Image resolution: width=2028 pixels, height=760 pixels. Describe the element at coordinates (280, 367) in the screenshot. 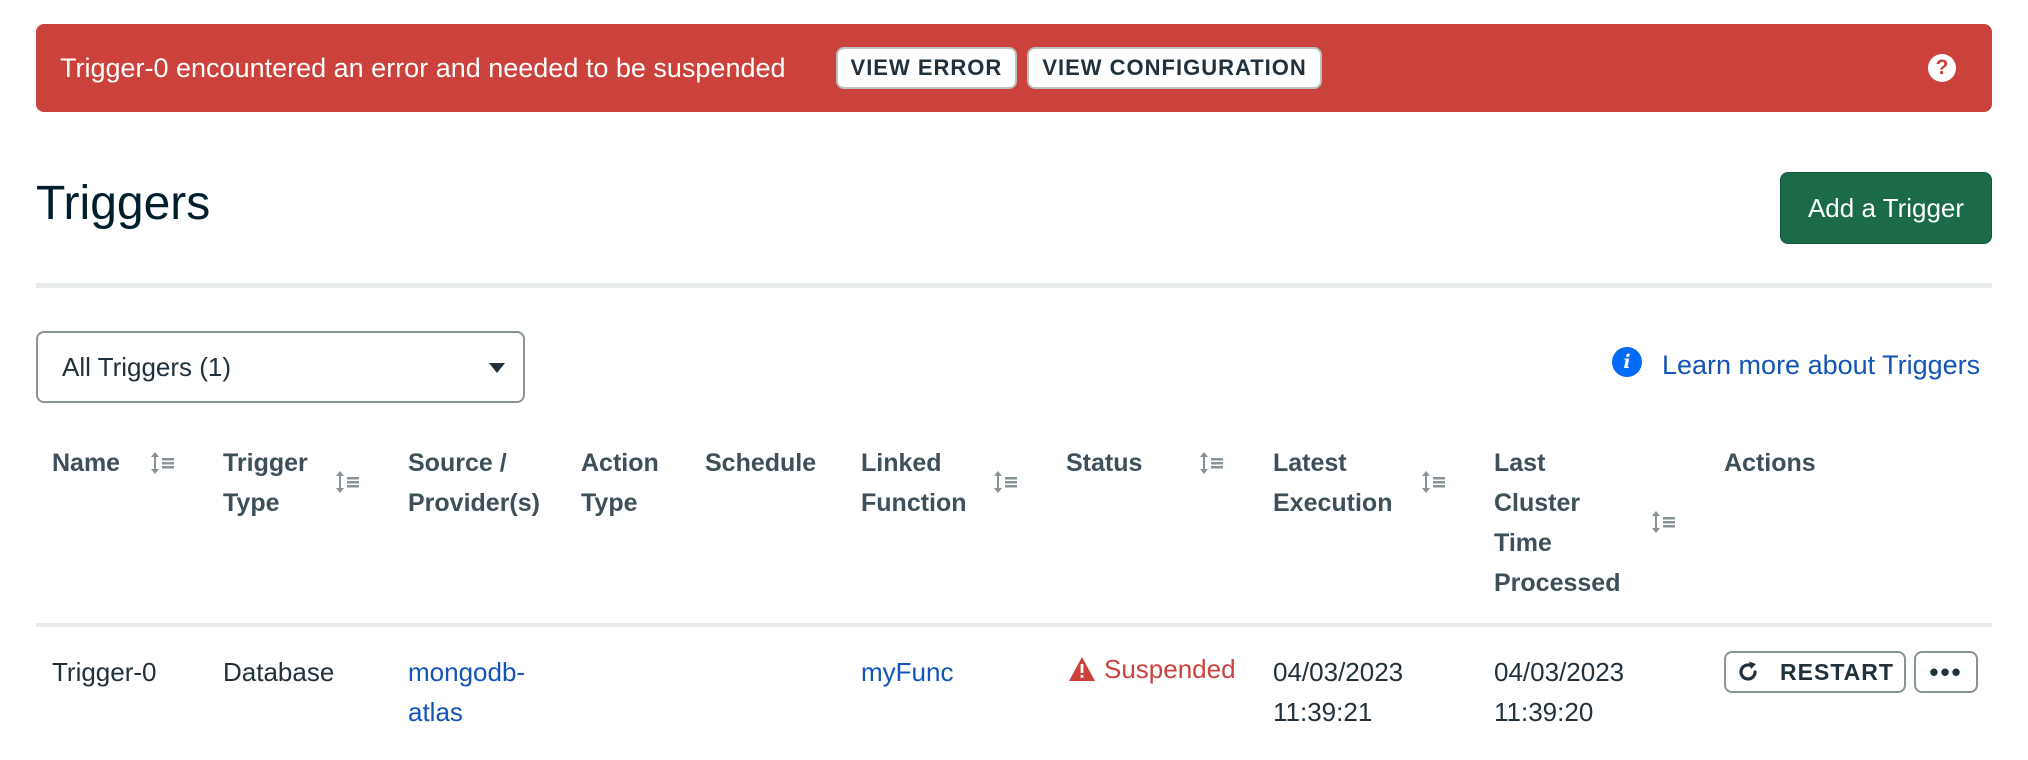

I see `trigger-filter-select: All Triggers (1)` at that location.